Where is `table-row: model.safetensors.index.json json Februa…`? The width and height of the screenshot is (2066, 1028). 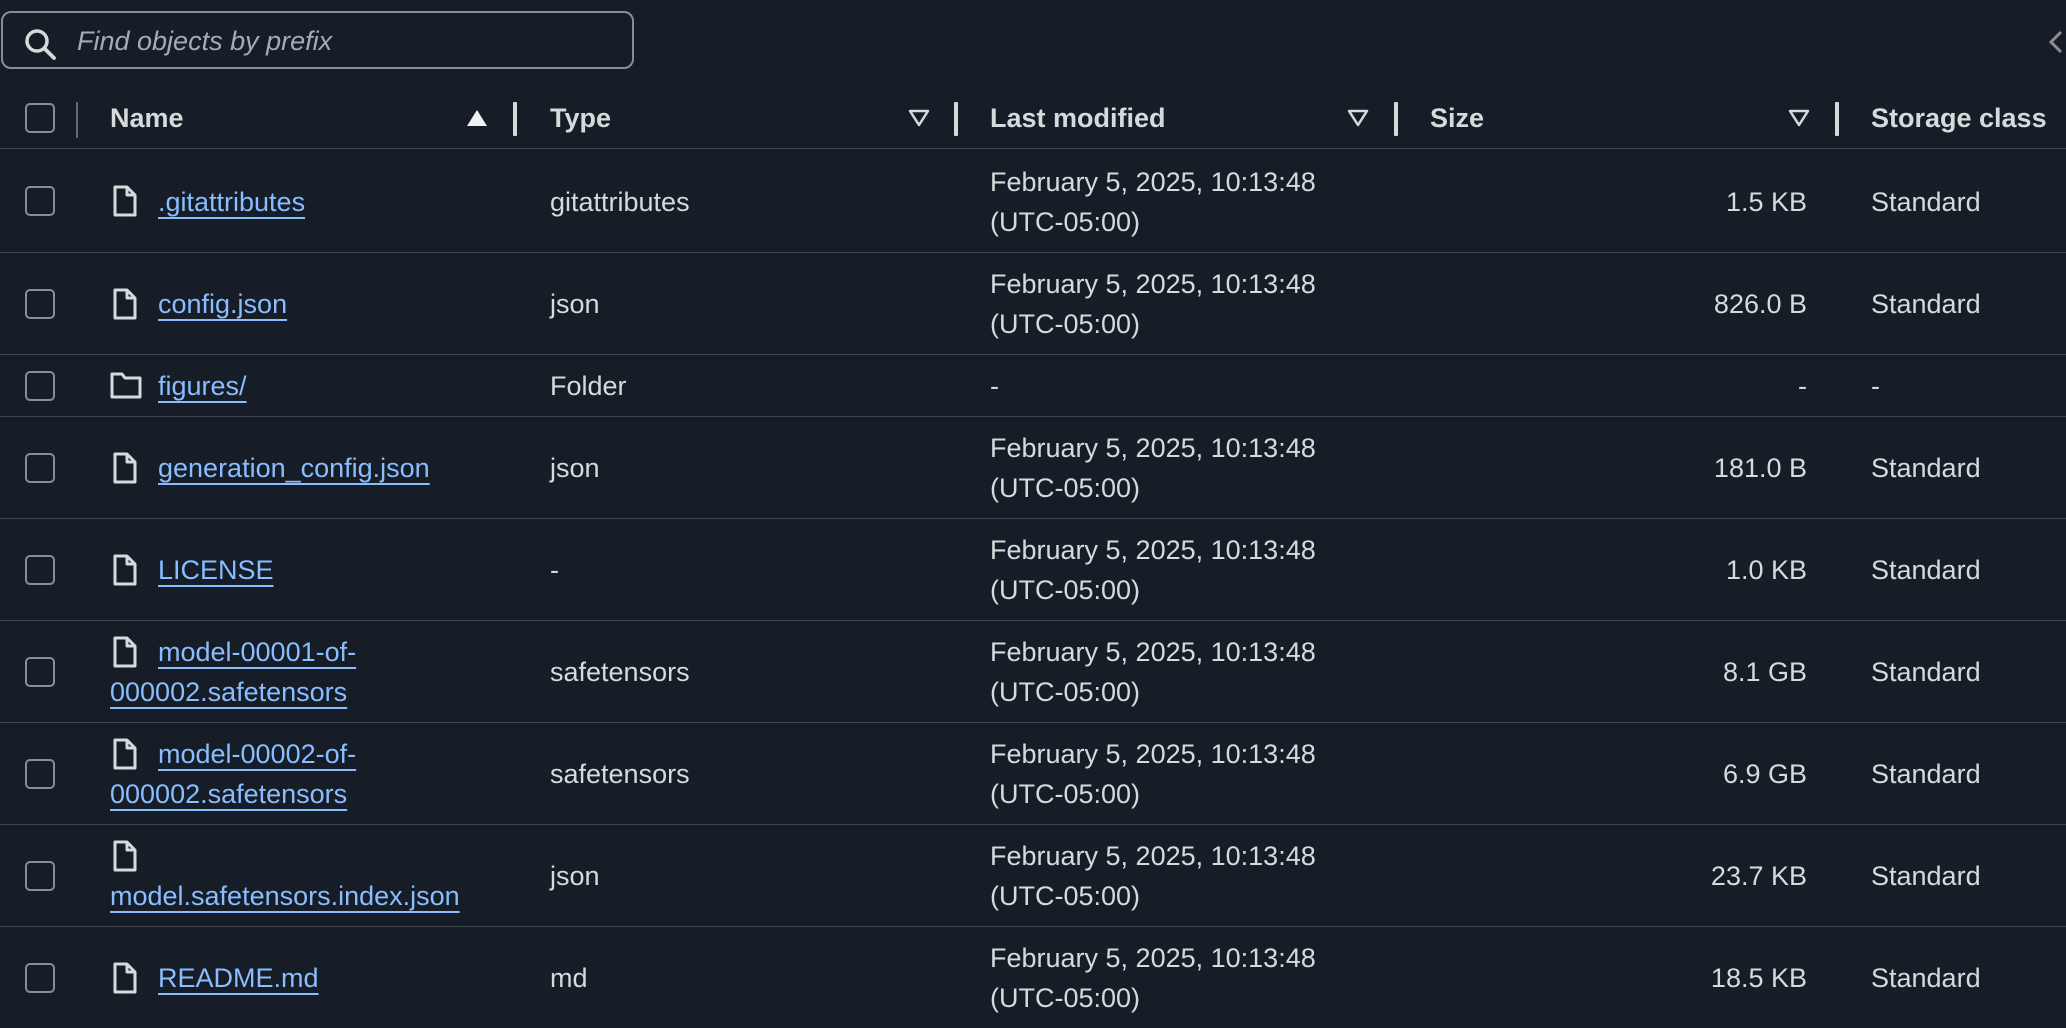 table-row: model.safetensors.index.json json Februa… is located at coordinates (1033, 876).